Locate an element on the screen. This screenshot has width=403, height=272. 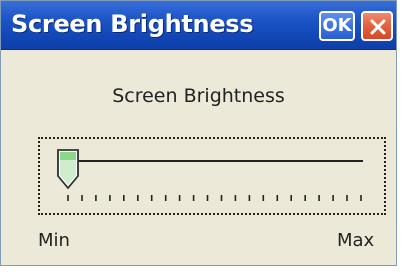
slider-min-label: Min is located at coordinates (54, 240).